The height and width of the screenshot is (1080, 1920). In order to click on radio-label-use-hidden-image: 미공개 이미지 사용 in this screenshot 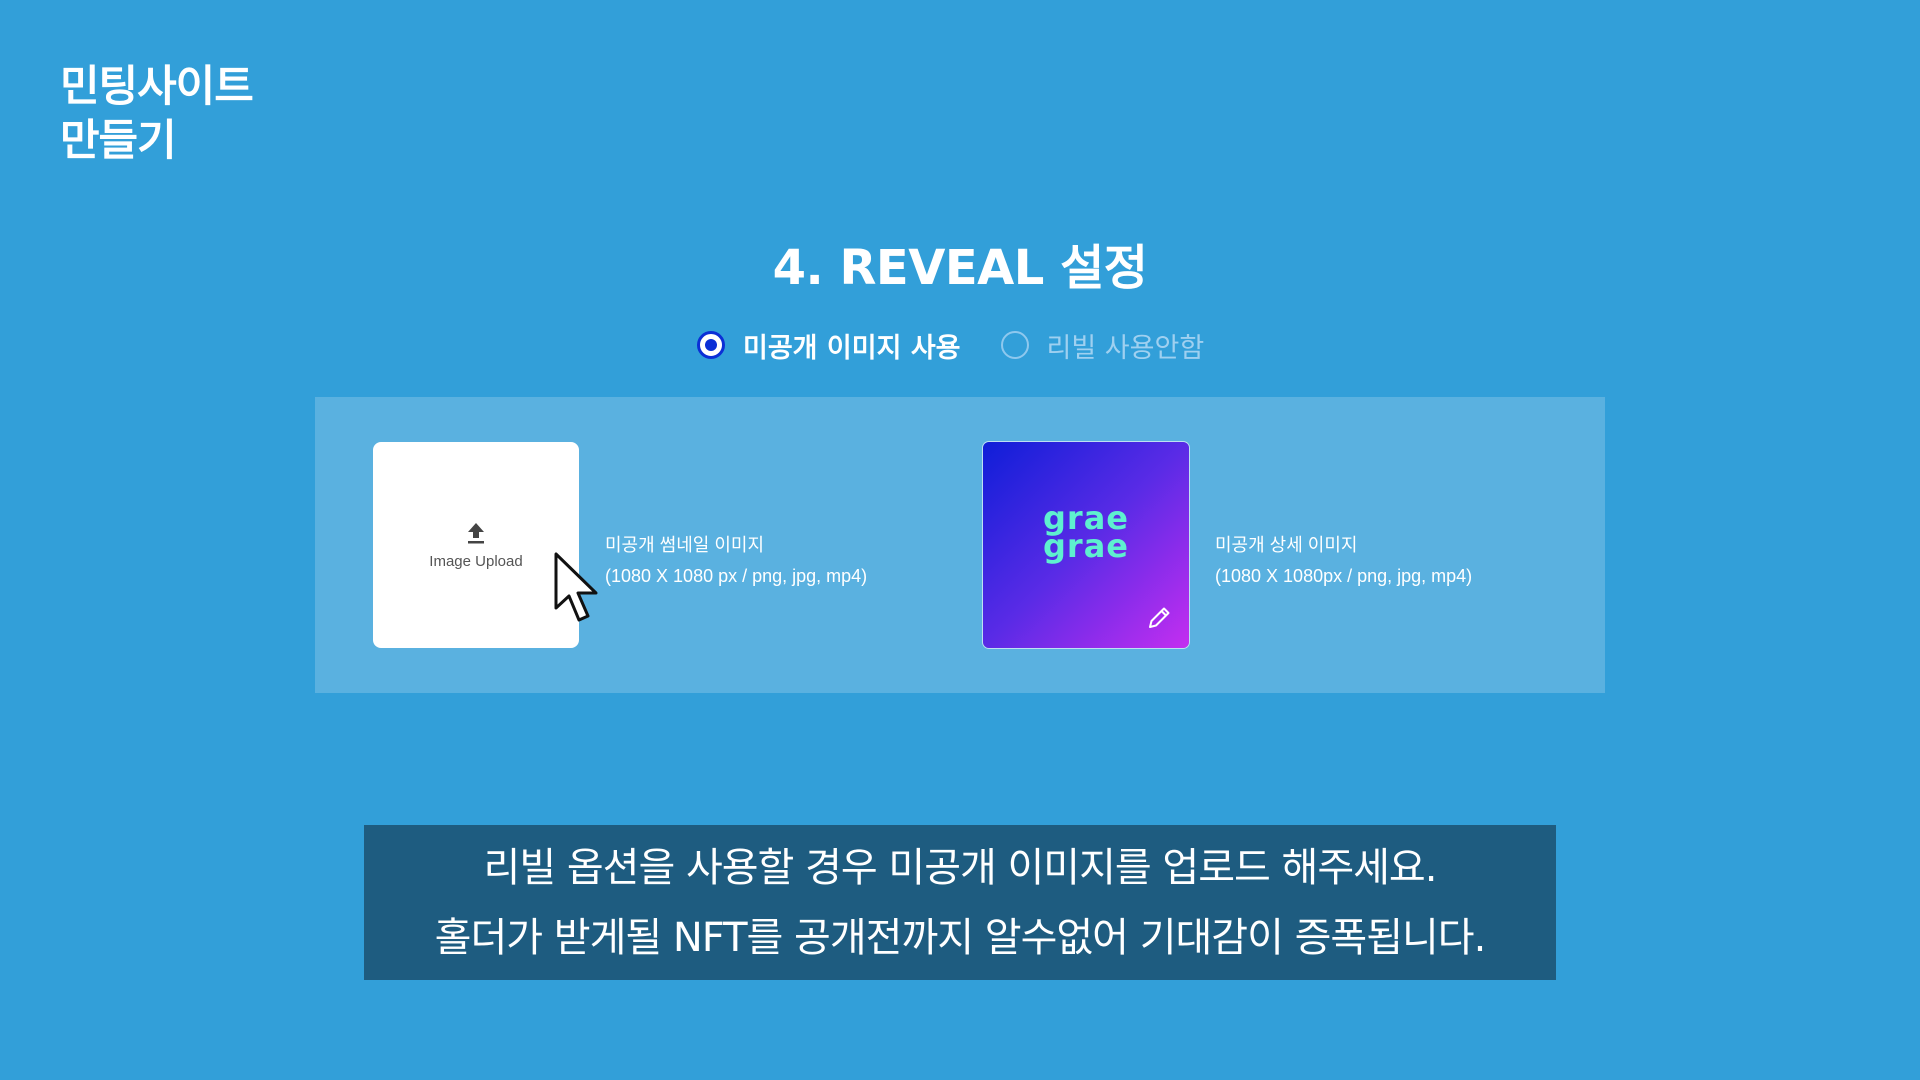, I will do `click(852, 348)`.